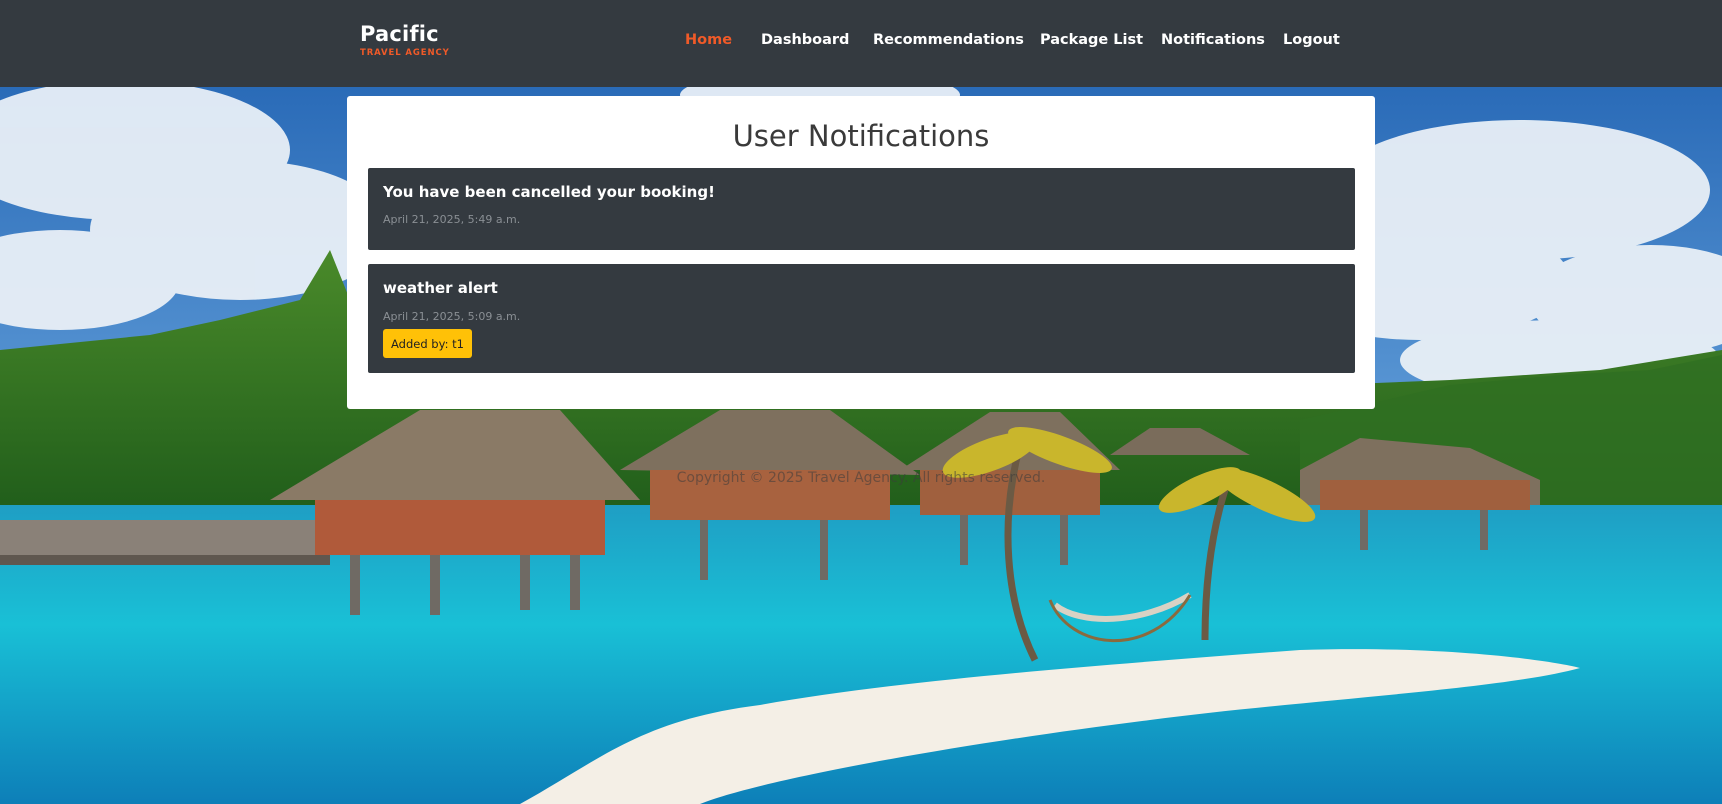 The width and height of the screenshot is (1722, 804). Describe the element at coordinates (948, 40) in the screenshot. I see `nav-item-recommendations: Recommendations` at that location.